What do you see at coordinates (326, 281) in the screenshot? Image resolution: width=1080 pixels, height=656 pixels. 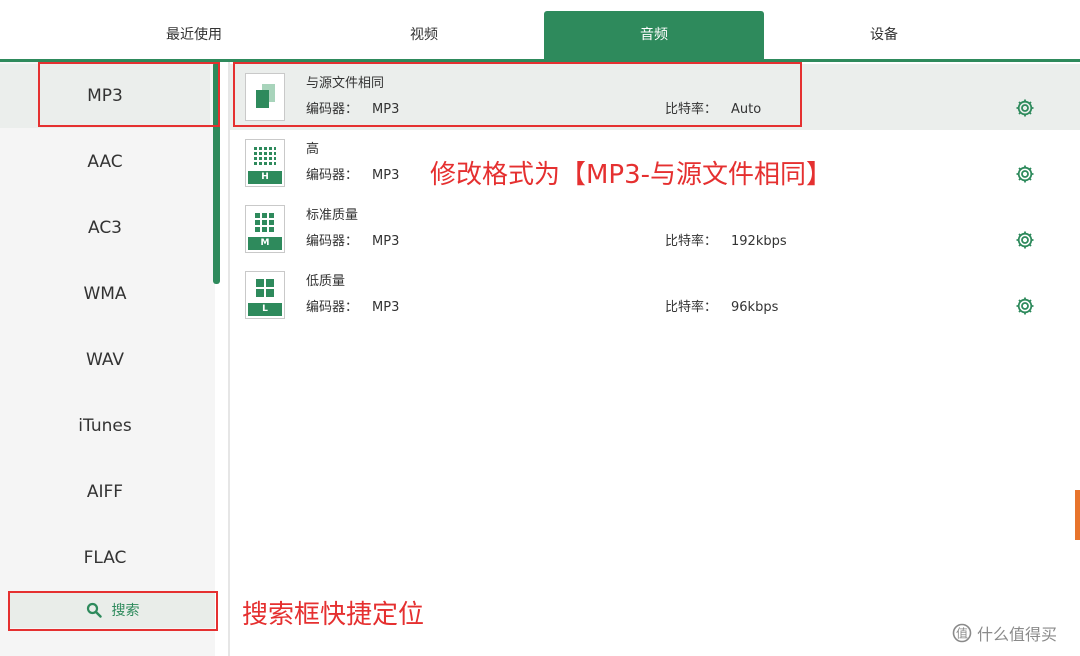 I see `preset-title: 低质量` at bounding box center [326, 281].